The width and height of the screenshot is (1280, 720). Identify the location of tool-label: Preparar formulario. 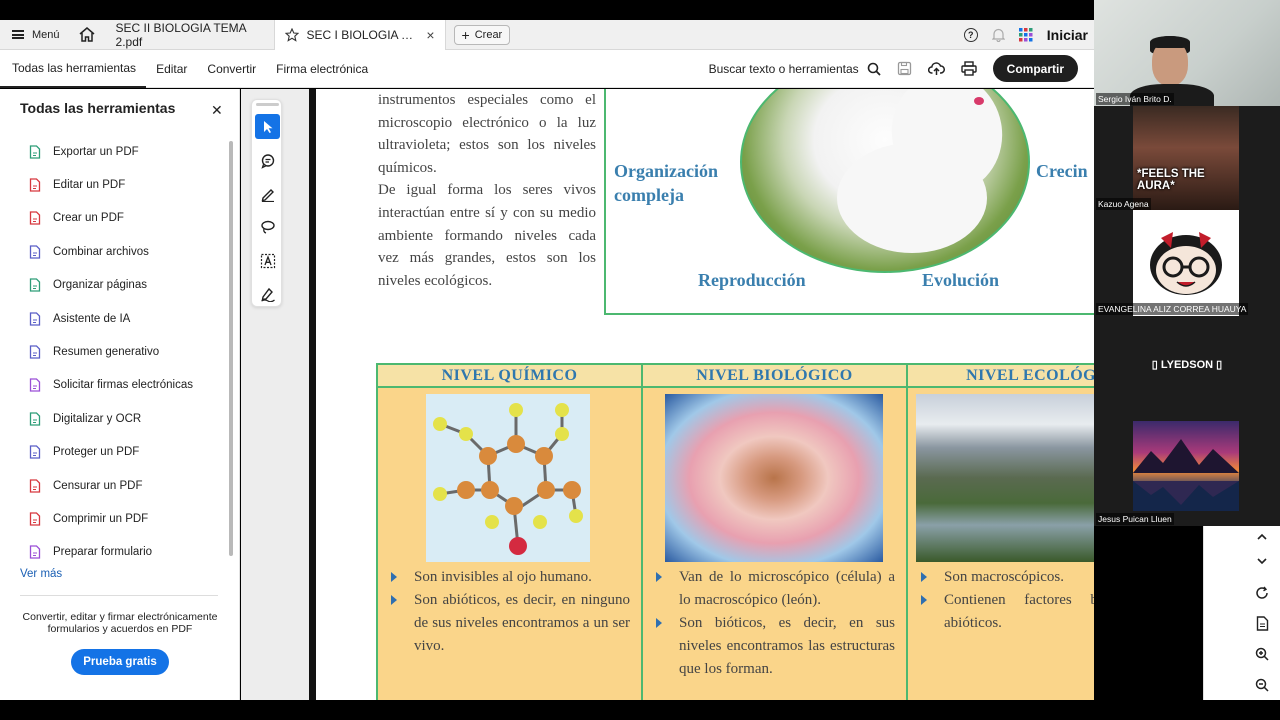
(103, 552).